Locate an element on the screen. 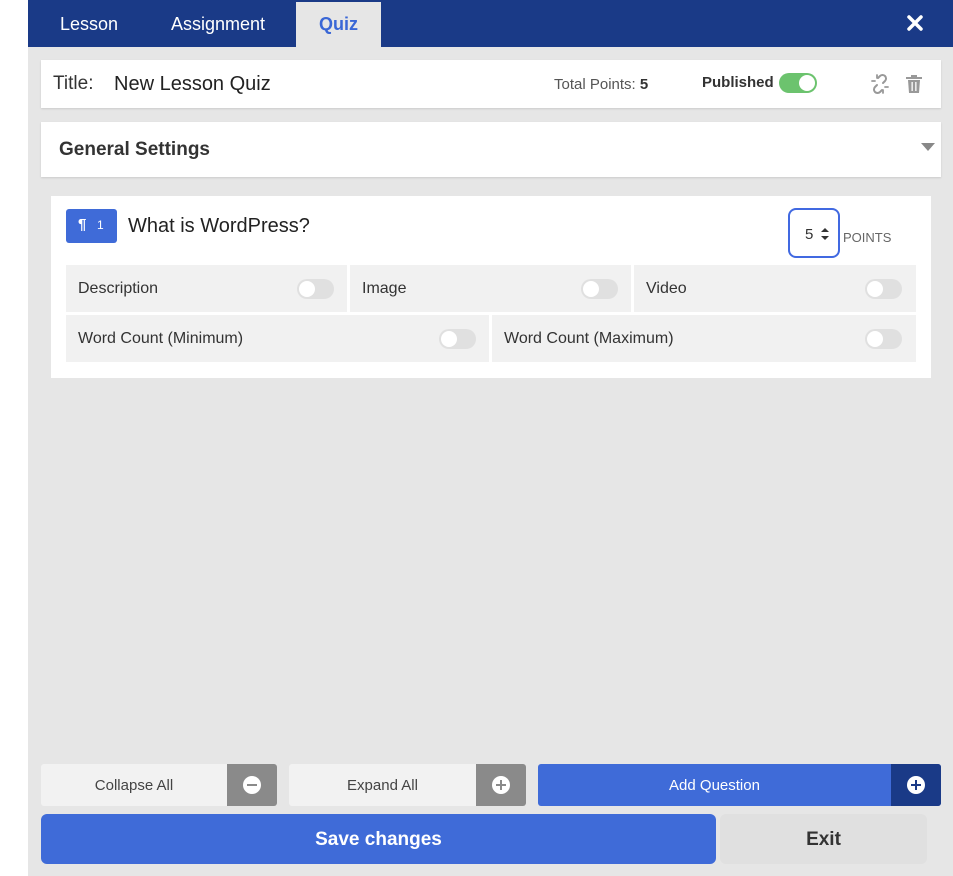 The width and height of the screenshot is (953, 876). option-word-count-min: Word Count (Minimum) is located at coordinates (277, 338).